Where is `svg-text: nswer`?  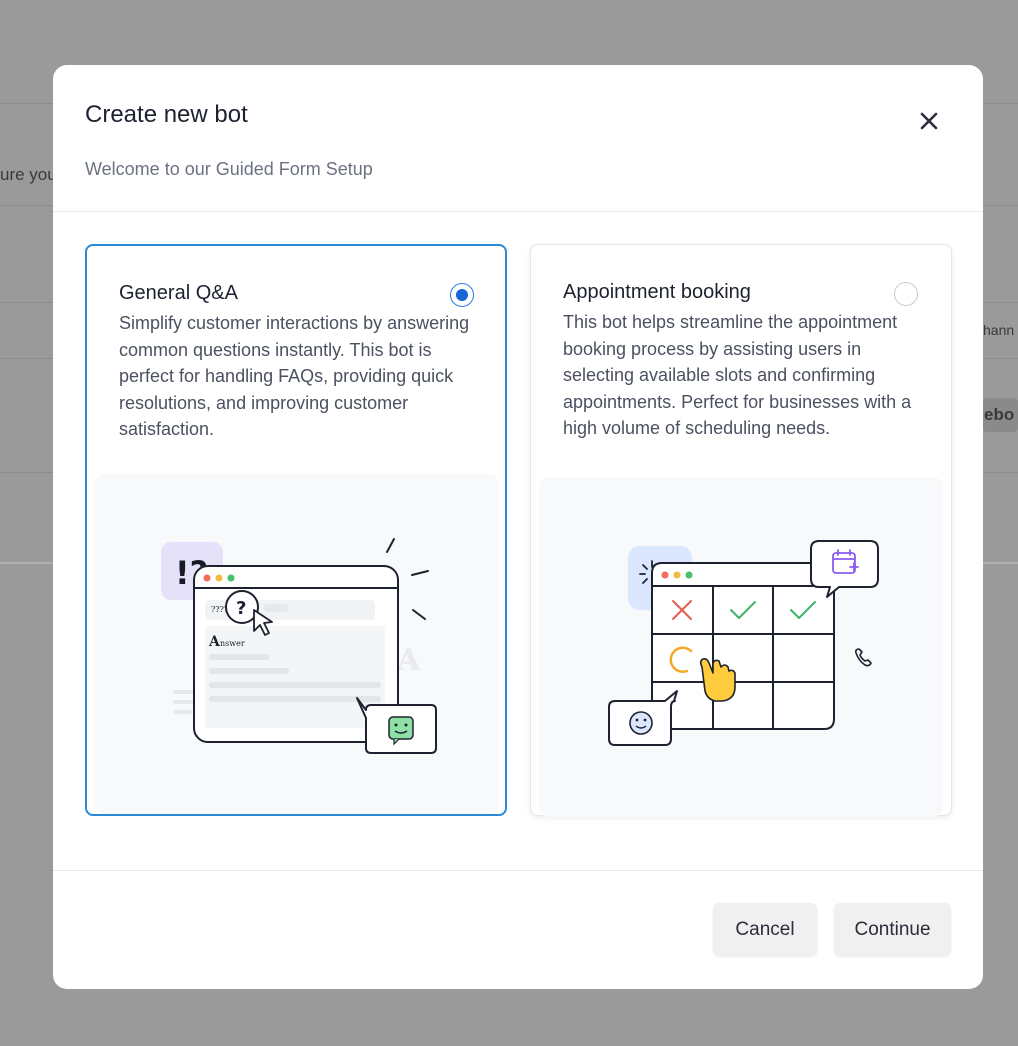 svg-text: nswer is located at coordinates (232, 643).